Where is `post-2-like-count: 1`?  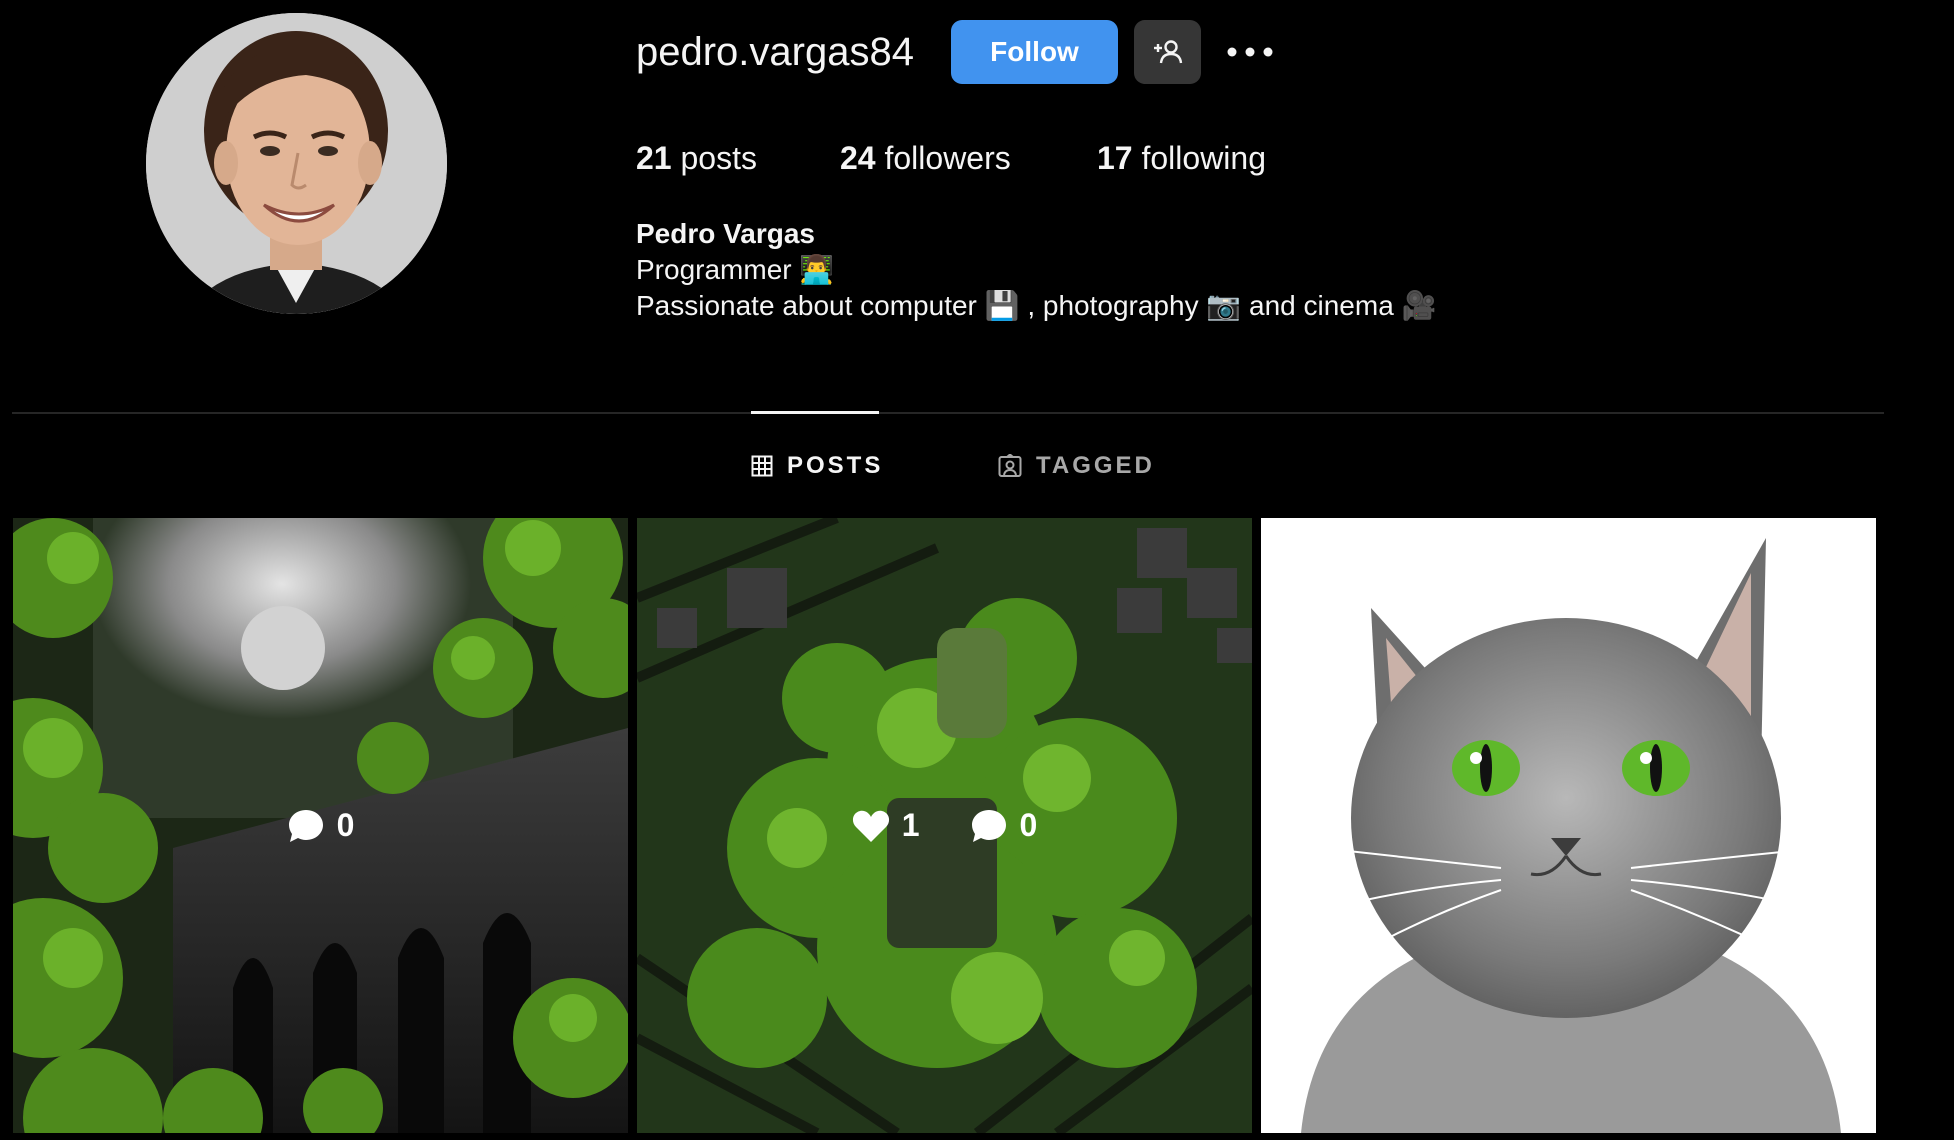
post-2-like-count: 1 is located at coordinates (910, 825).